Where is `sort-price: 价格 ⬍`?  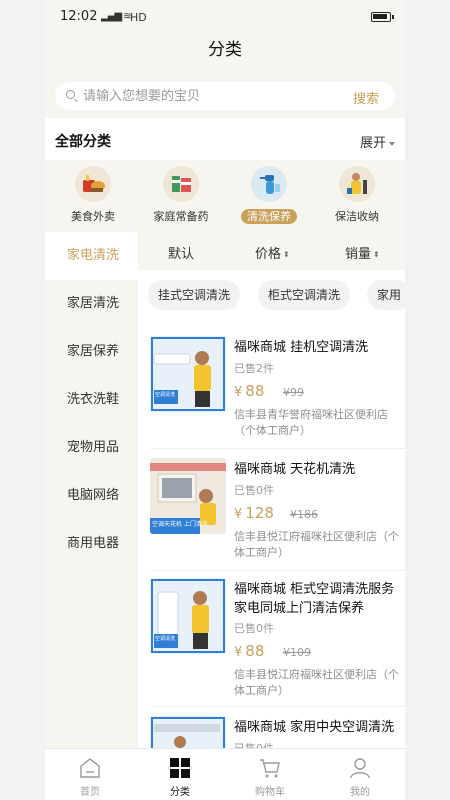
sort-price: 价格 ⬍ is located at coordinates (272, 252).